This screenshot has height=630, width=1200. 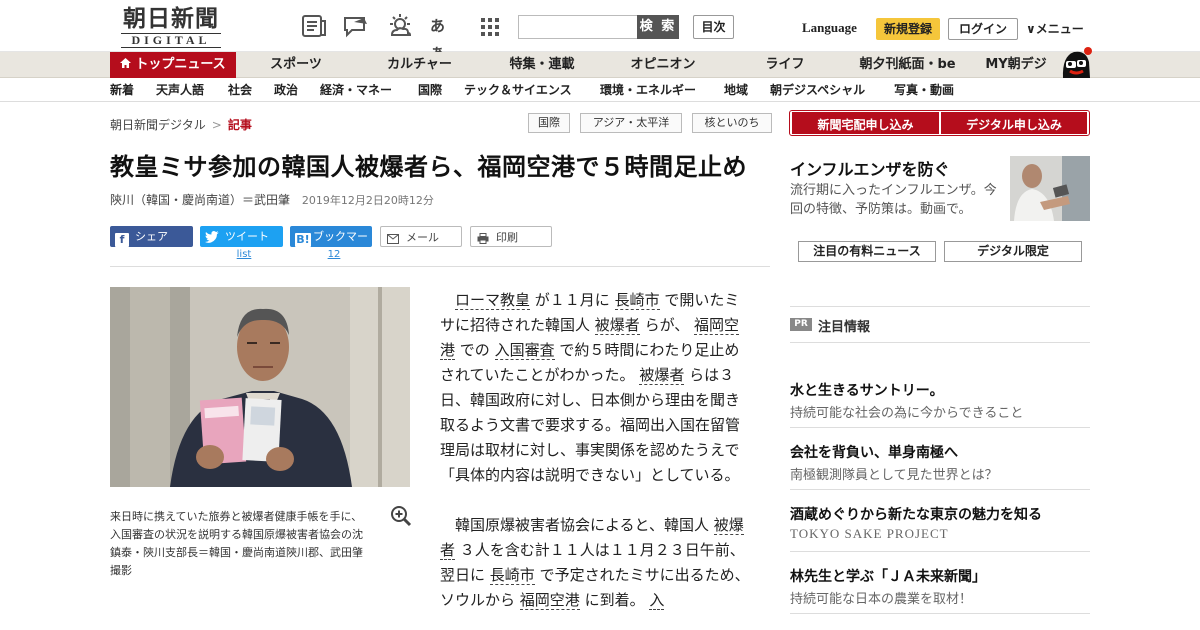 I want to click on byline-author: 陝川（韓国・慶尚南道）＝武田肇, so click(x=200, y=200).